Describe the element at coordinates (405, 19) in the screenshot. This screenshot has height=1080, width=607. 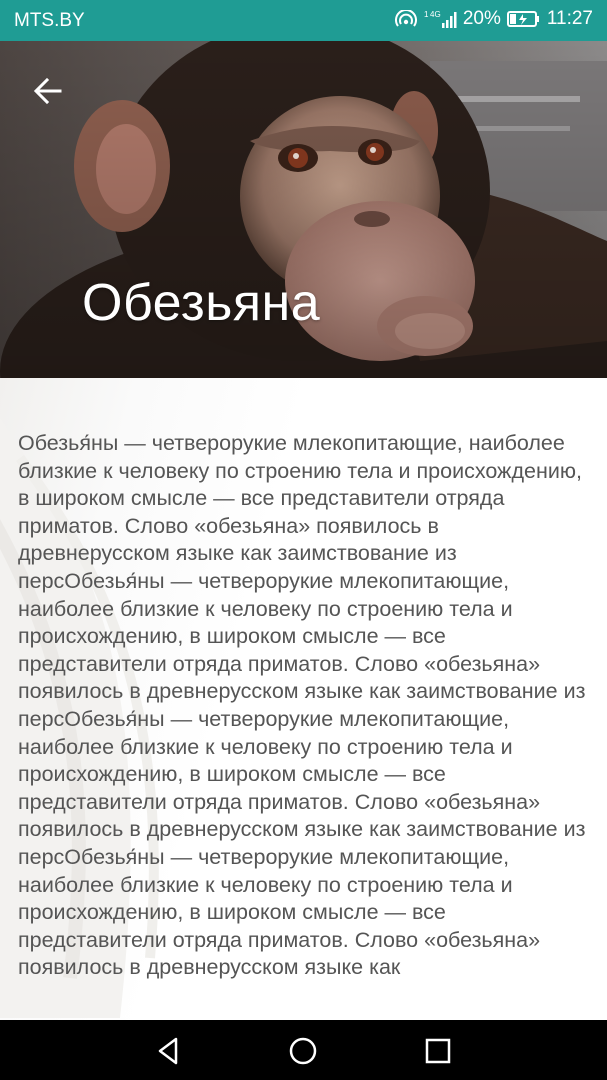
I see `hotspot-icon` at that location.